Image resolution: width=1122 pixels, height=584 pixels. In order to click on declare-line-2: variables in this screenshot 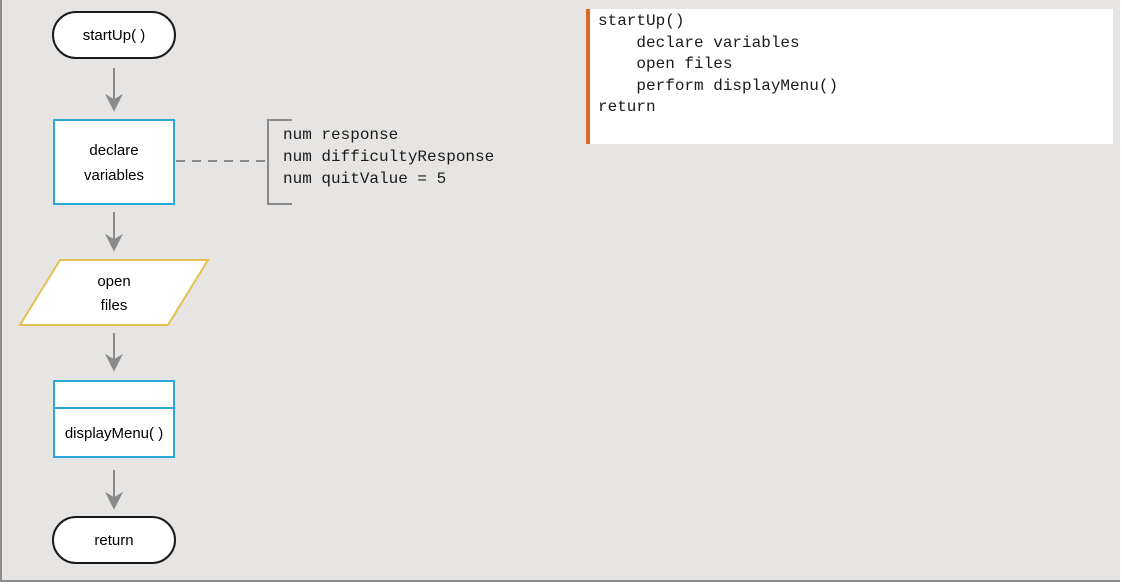, I will do `click(114, 175)`.